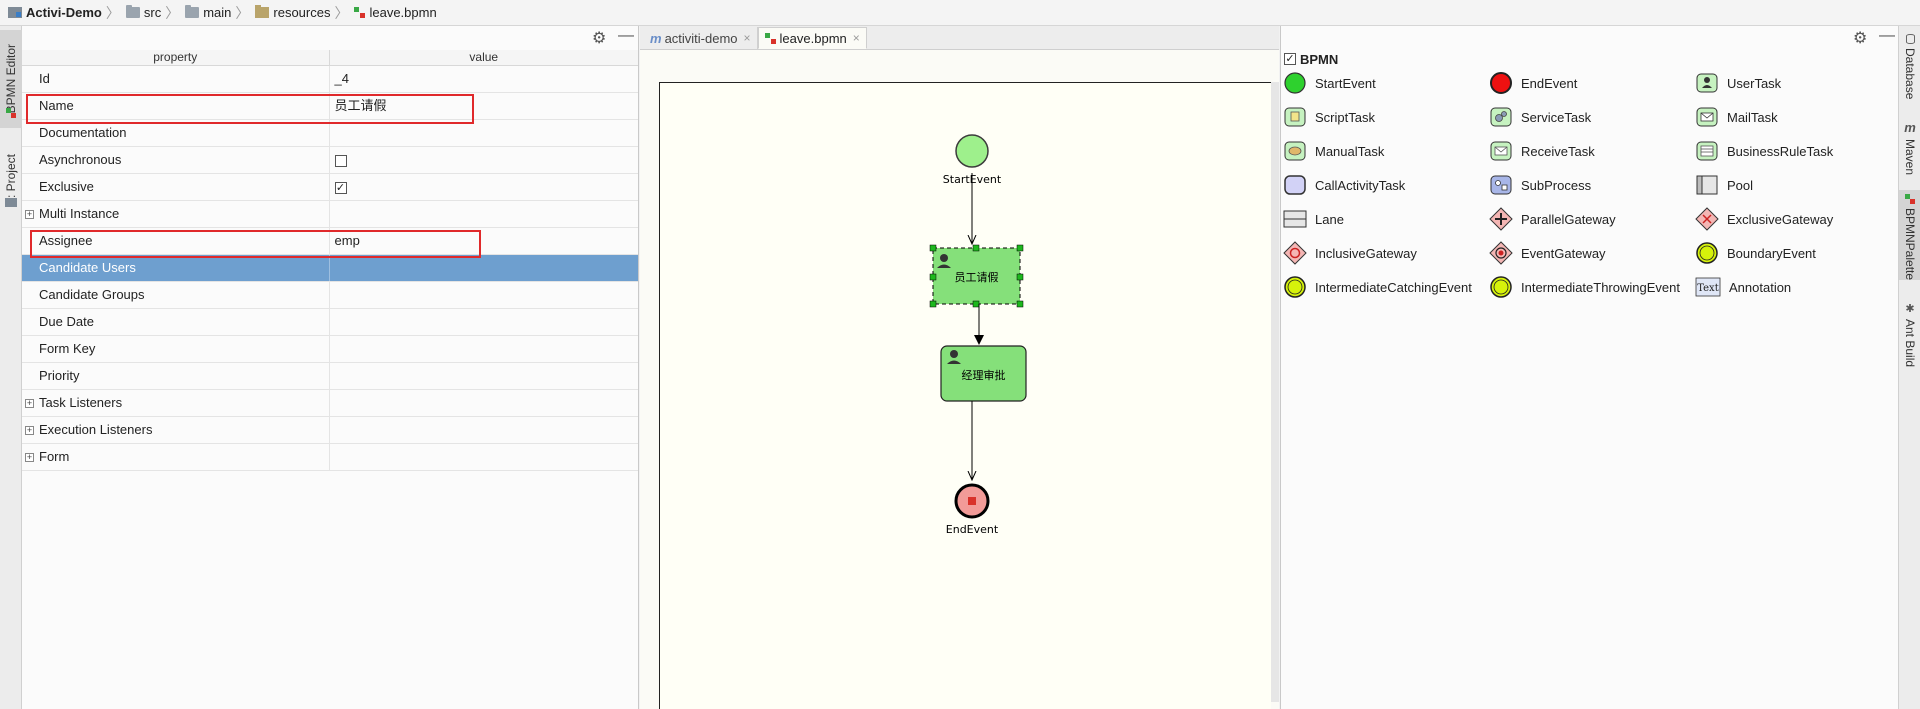 This screenshot has width=1920, height=709. Describe the element at coordinates (1584, 287) in the screenshot. I see `palette-item-intermediate-throwing-event: IntermediateThrowingEvent` at that location.